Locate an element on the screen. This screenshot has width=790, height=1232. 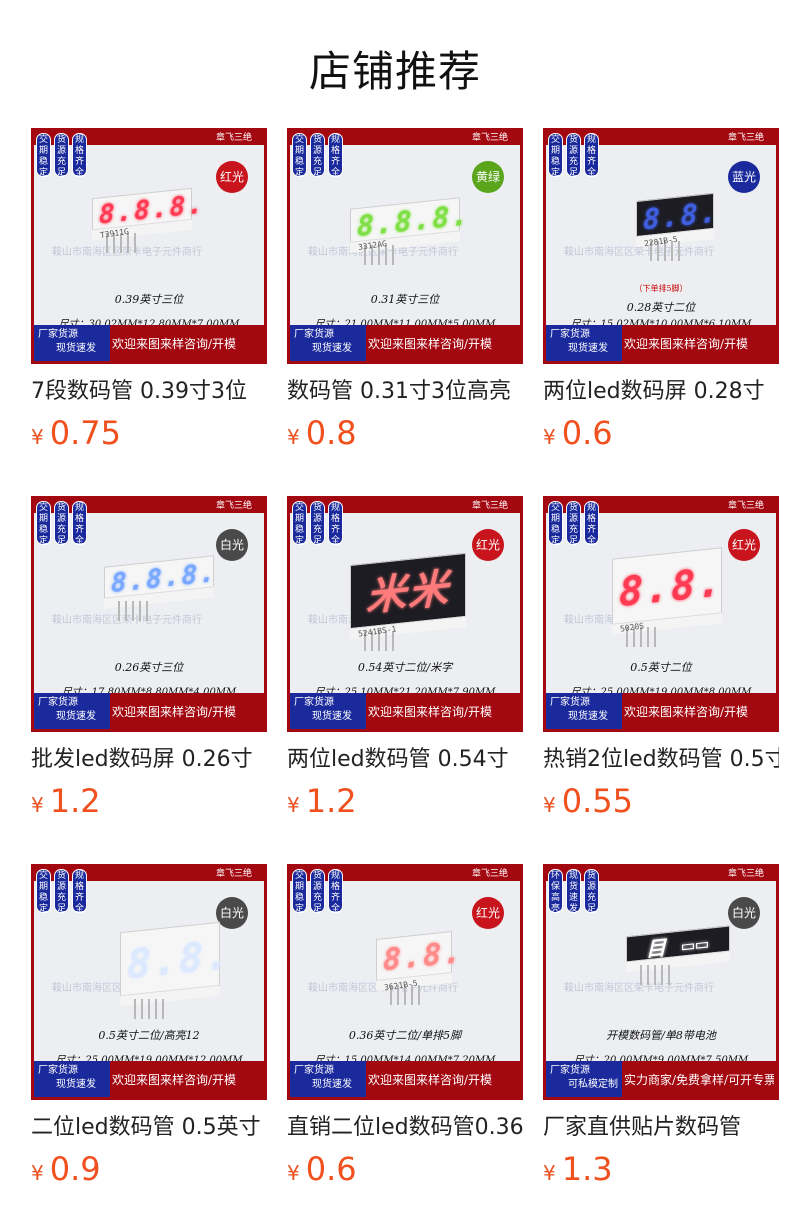
product-name: 数码管 0.31寸3位高亮 is located at coordinates (405, 392).